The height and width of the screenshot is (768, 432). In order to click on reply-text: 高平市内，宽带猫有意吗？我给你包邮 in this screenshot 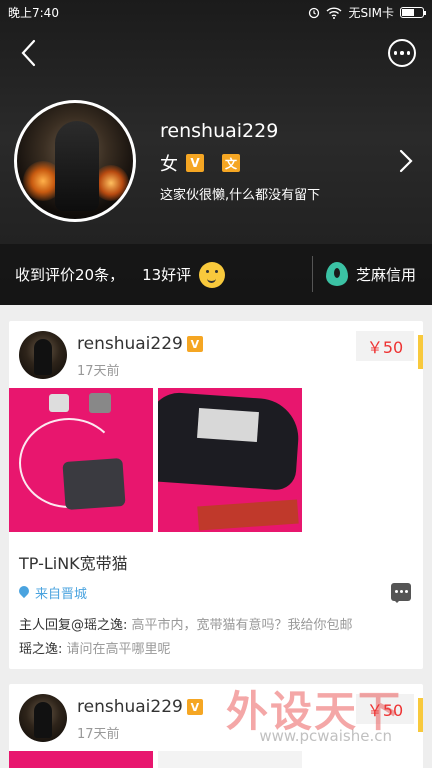, I will do `click(240, 625)`.